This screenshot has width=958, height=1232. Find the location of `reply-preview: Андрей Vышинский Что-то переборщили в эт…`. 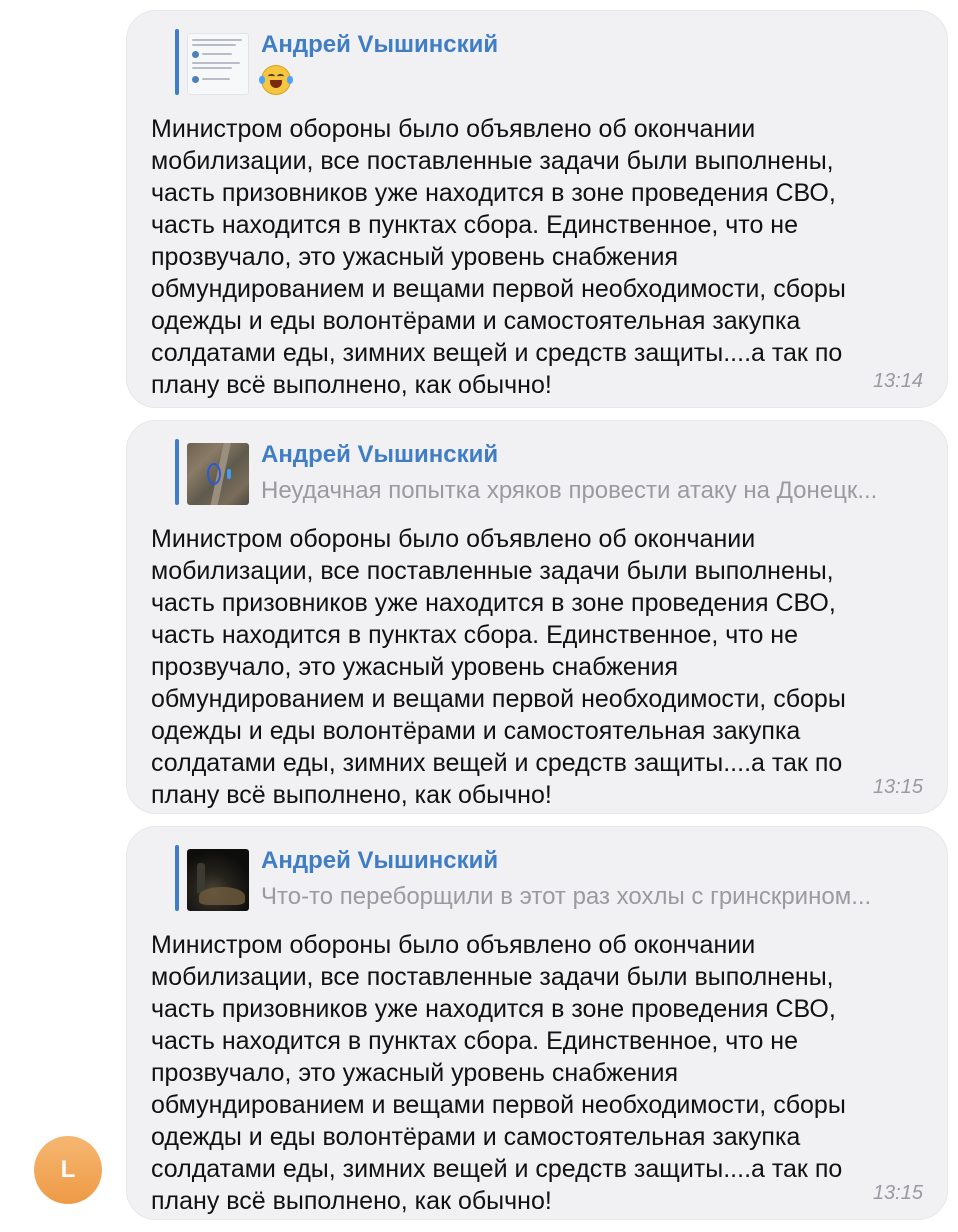

reply-preview: Андрей Vышинский Что-то переборщили в эт… is located at coordinates (537, 878).